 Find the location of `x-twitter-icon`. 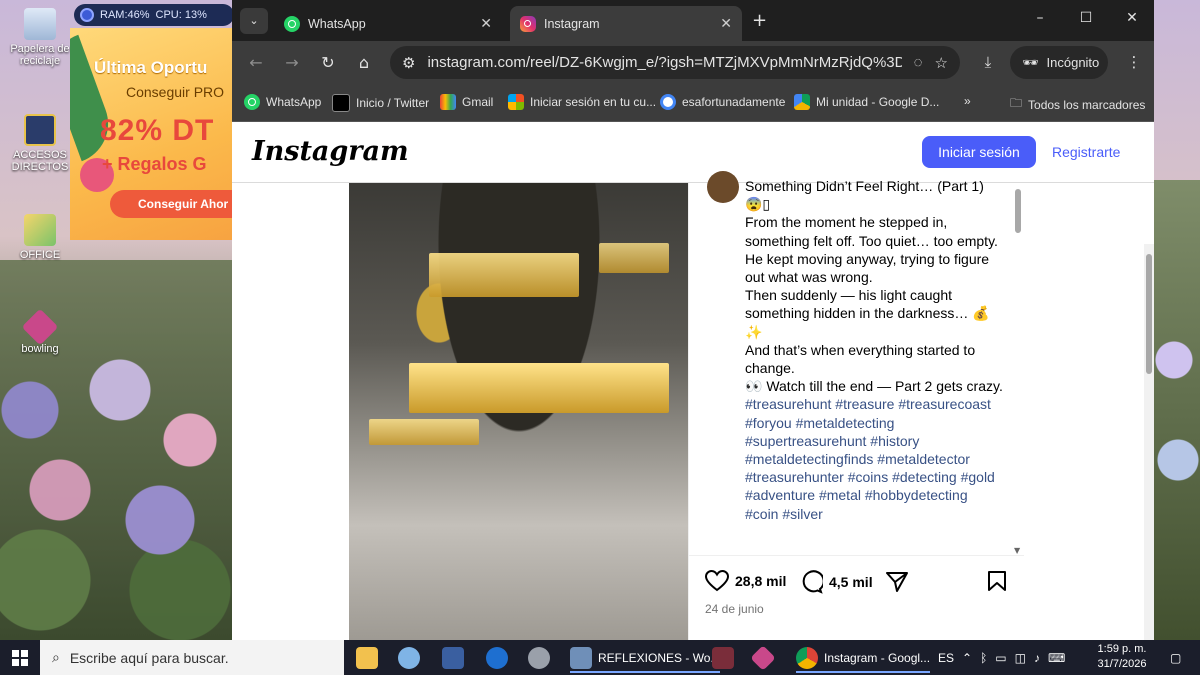

x-twitter-icon is located at coordinates (341, 103).